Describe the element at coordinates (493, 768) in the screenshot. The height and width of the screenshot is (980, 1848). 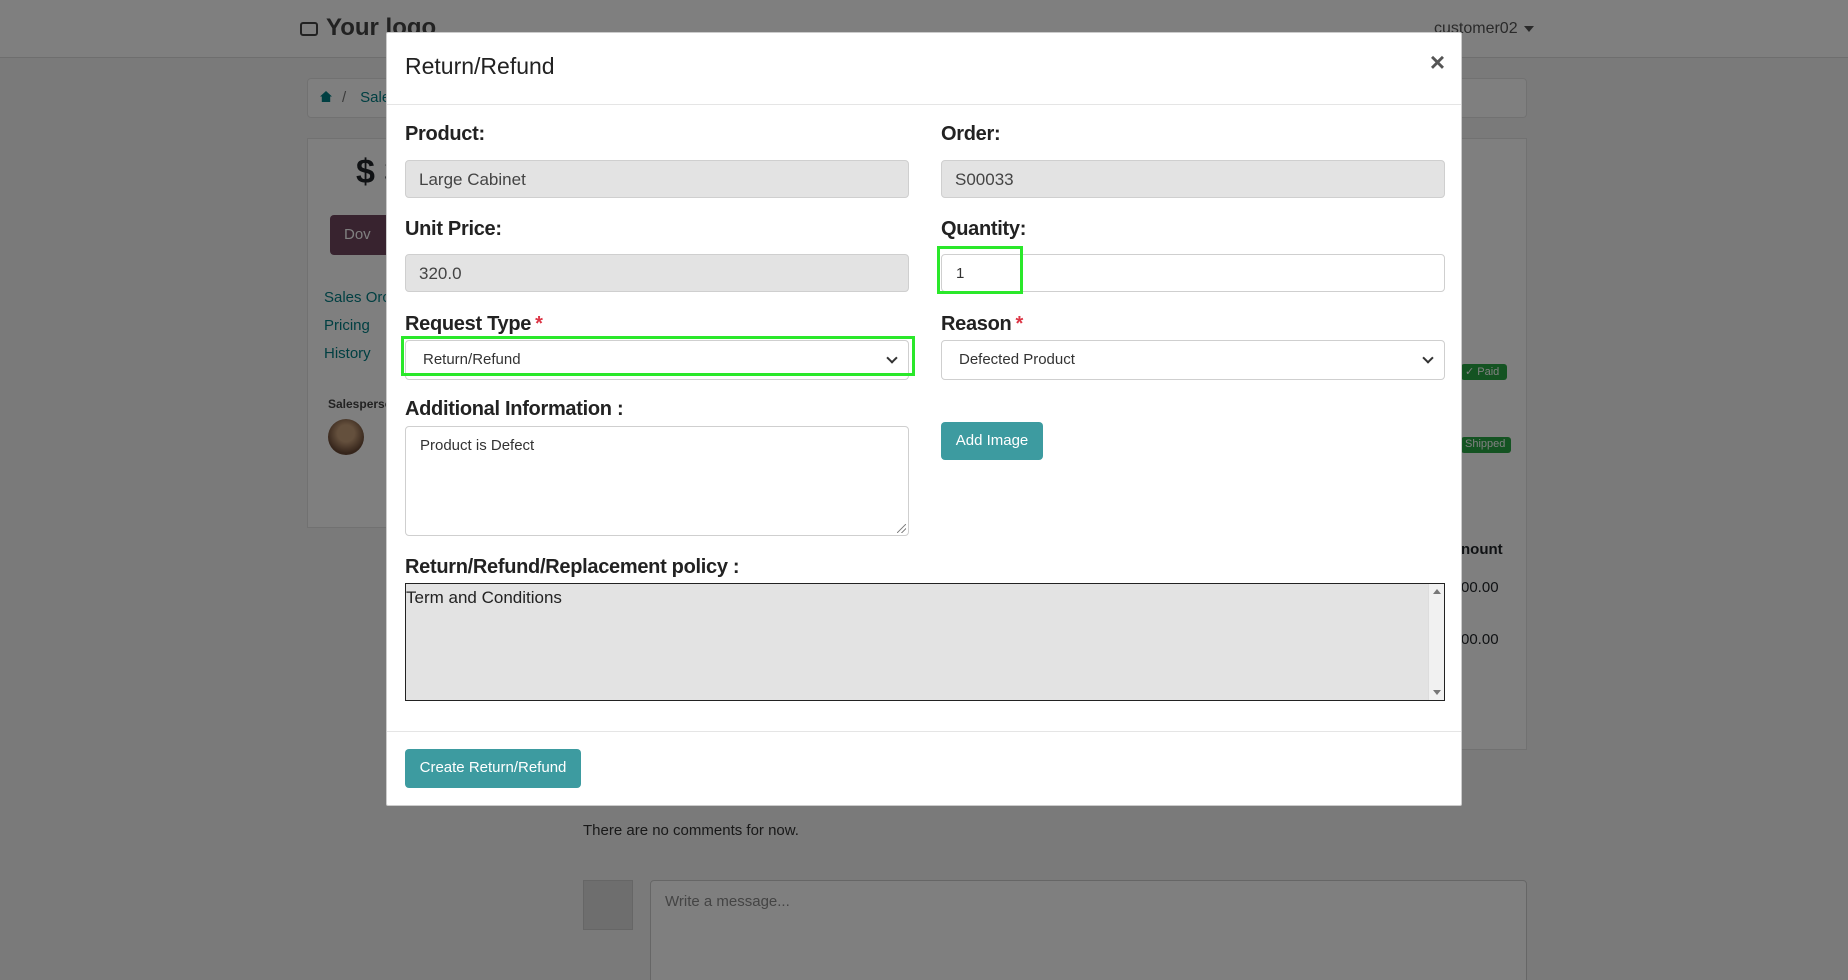
I see `create-return-refund-button: Create Return/Refund` at that location.